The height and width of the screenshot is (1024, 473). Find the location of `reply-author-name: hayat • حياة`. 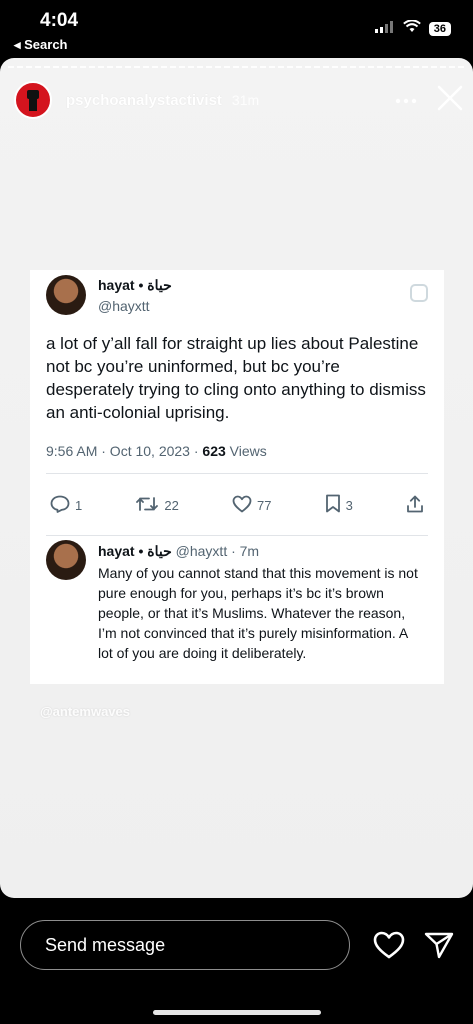

reply-author-name: hayat • حياة is located at coordinates (135, 551).